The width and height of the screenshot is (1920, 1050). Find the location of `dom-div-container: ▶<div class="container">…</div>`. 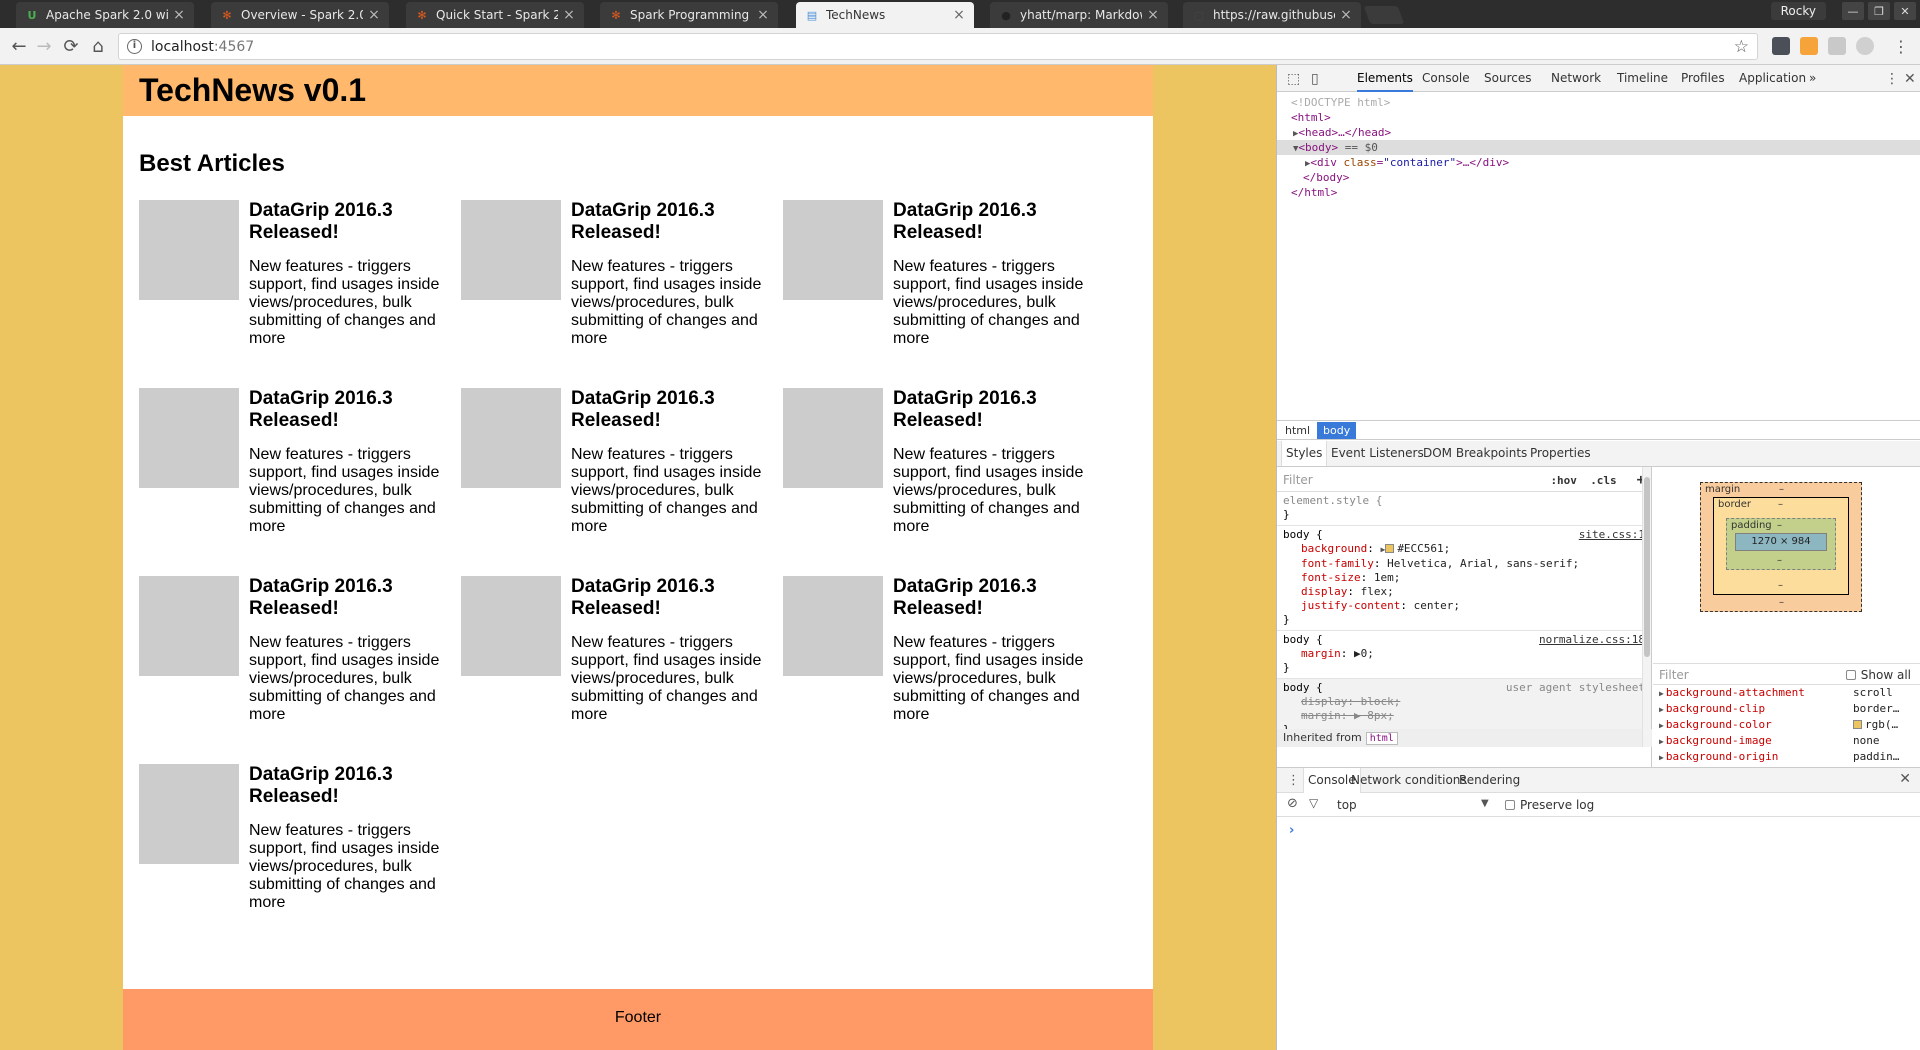

dom-div-container: ▶<div class="container">…</div> is located at coordinates (1598, 162).